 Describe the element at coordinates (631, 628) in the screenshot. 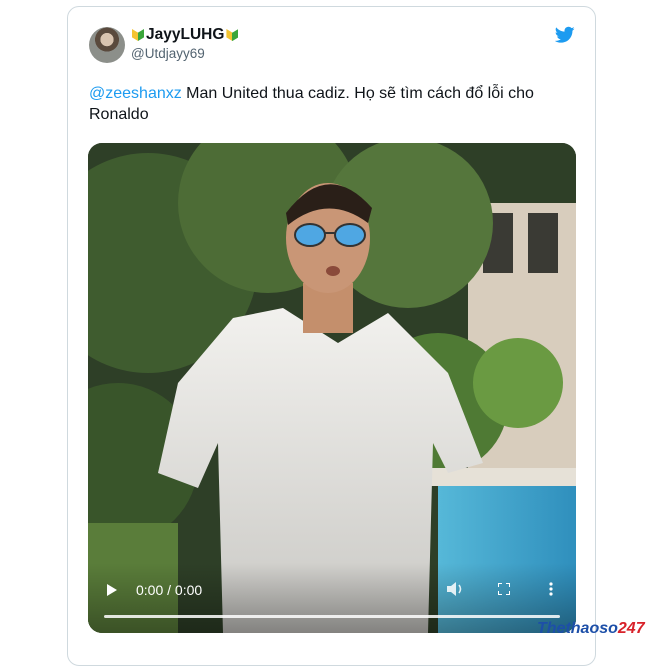

I see `watermark-part2: 247` at that location.